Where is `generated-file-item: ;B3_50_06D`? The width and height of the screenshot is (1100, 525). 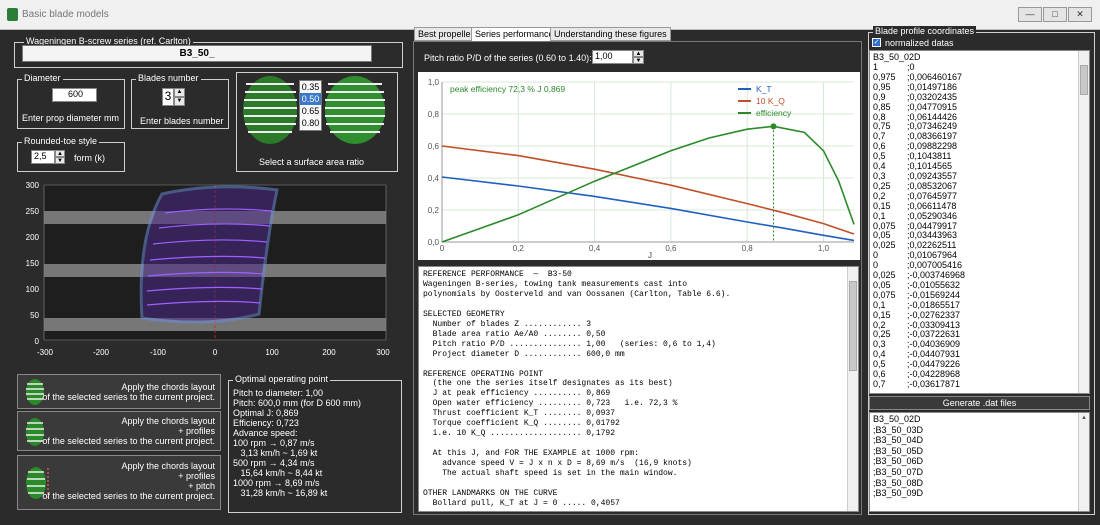
generated-file-item: ;B3_50_06D is located at coordinates (979, 461).